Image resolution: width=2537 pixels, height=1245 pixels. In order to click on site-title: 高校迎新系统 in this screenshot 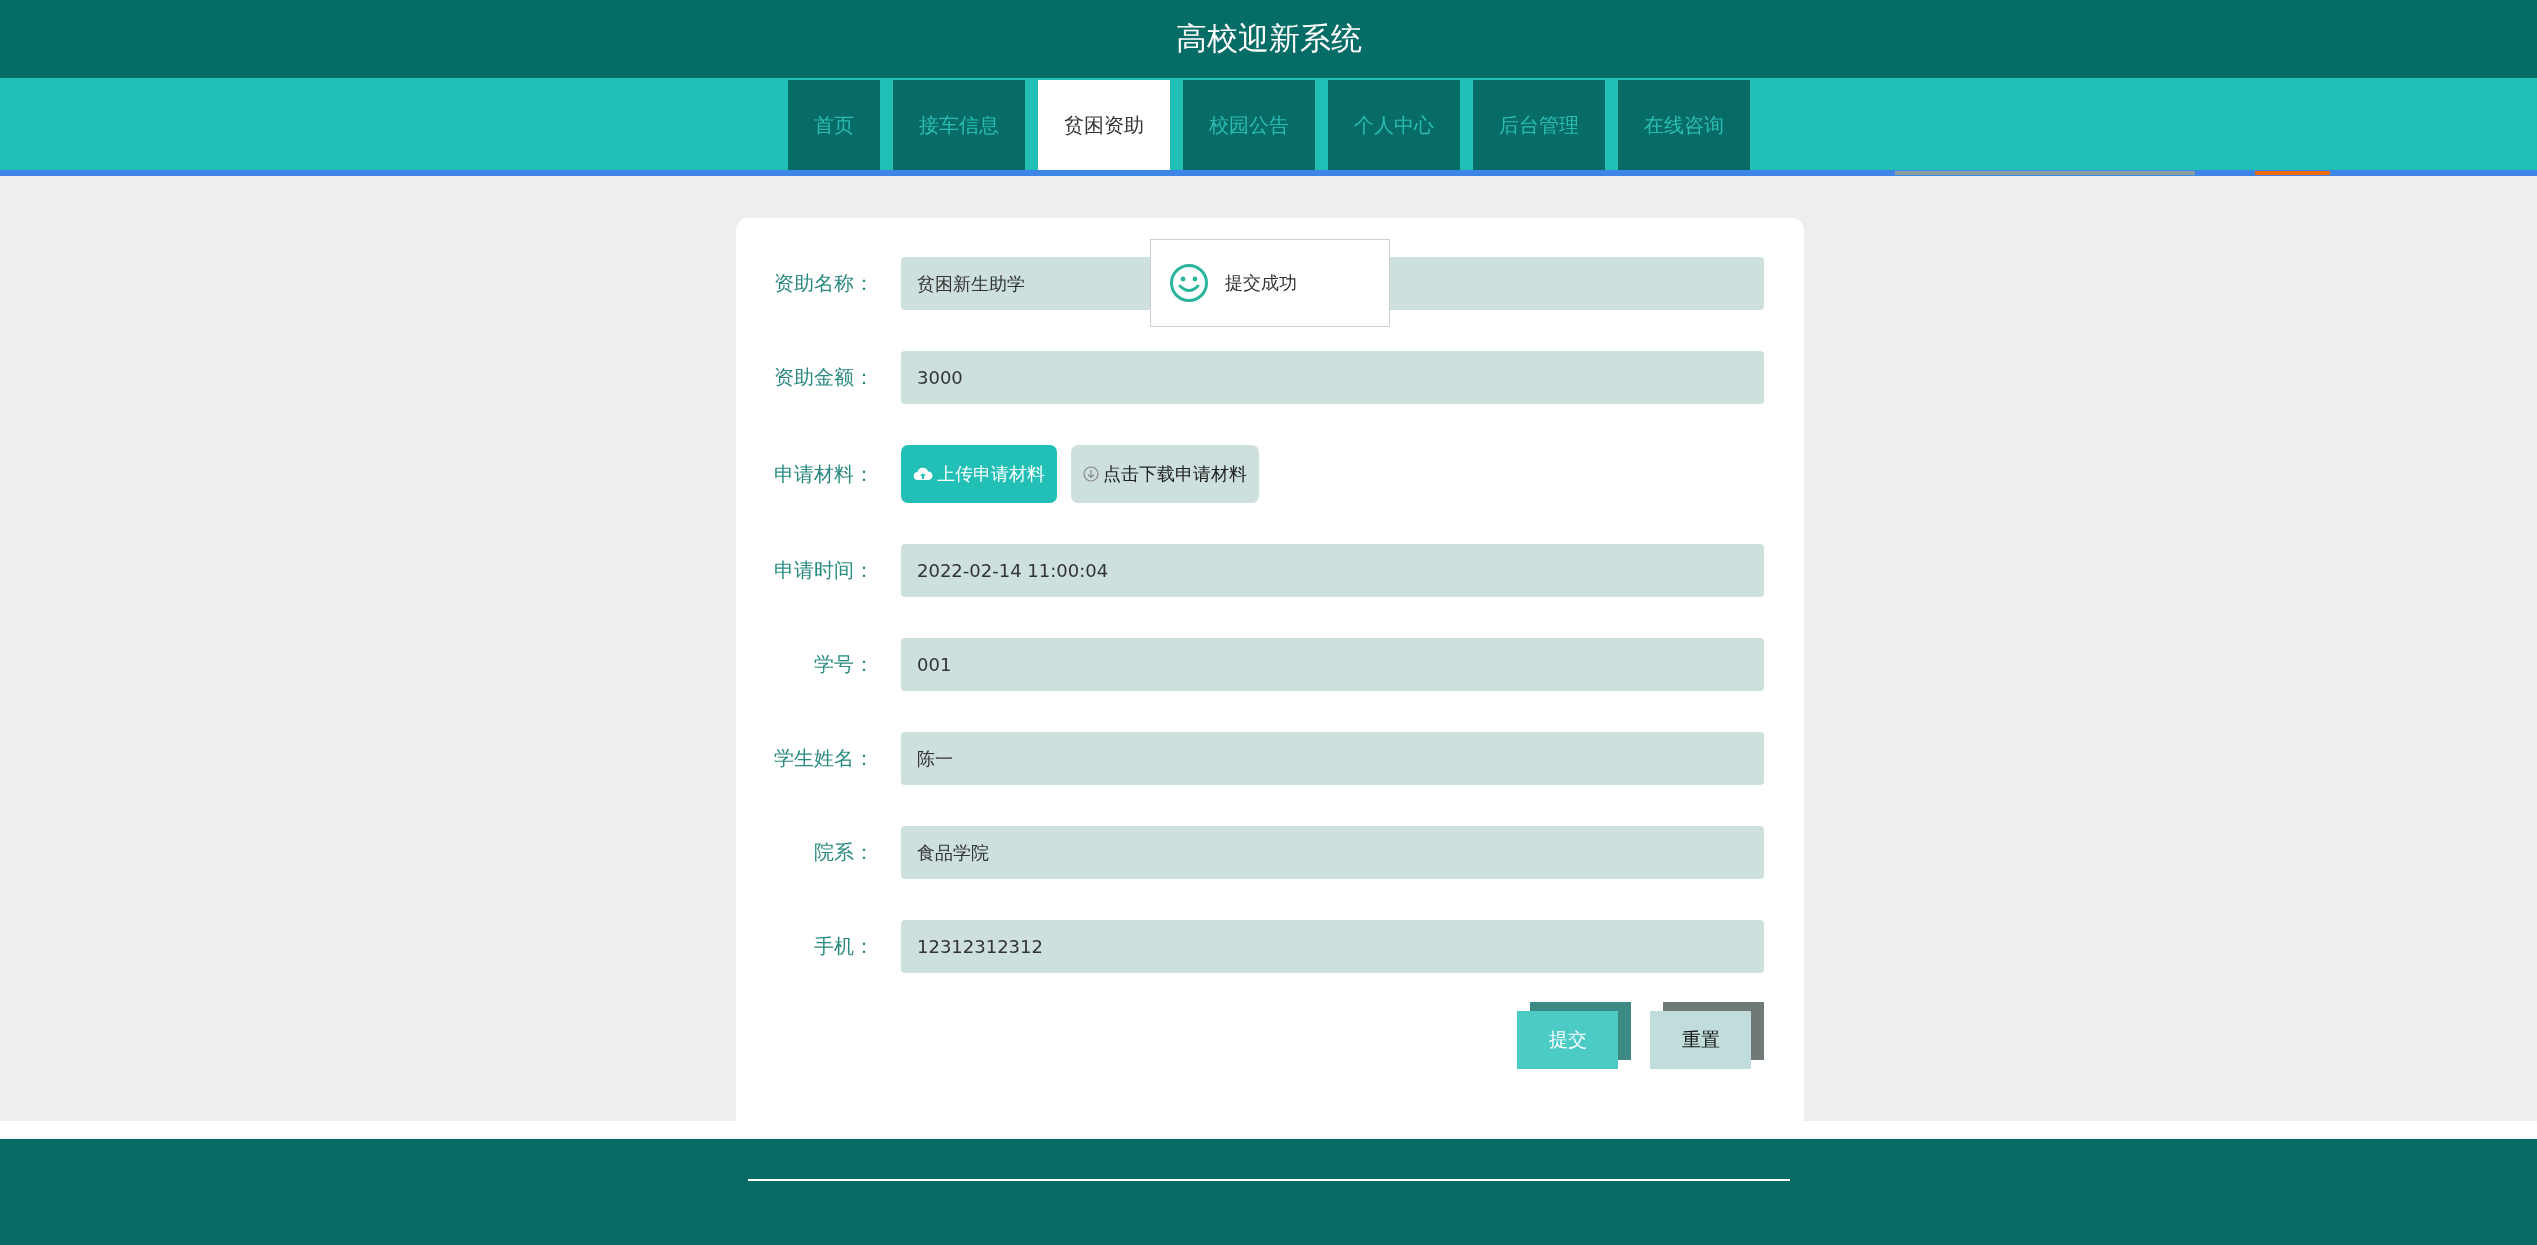, I will do `click(1268, 38)`.